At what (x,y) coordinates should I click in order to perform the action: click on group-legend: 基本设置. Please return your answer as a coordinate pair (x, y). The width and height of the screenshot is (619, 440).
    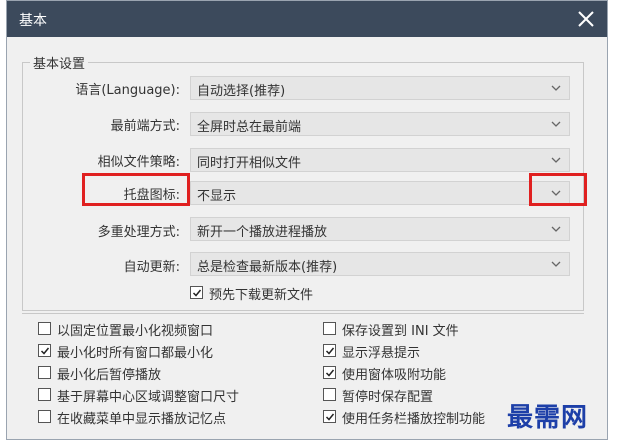
    Looking at the image, I should click on (59, 62).